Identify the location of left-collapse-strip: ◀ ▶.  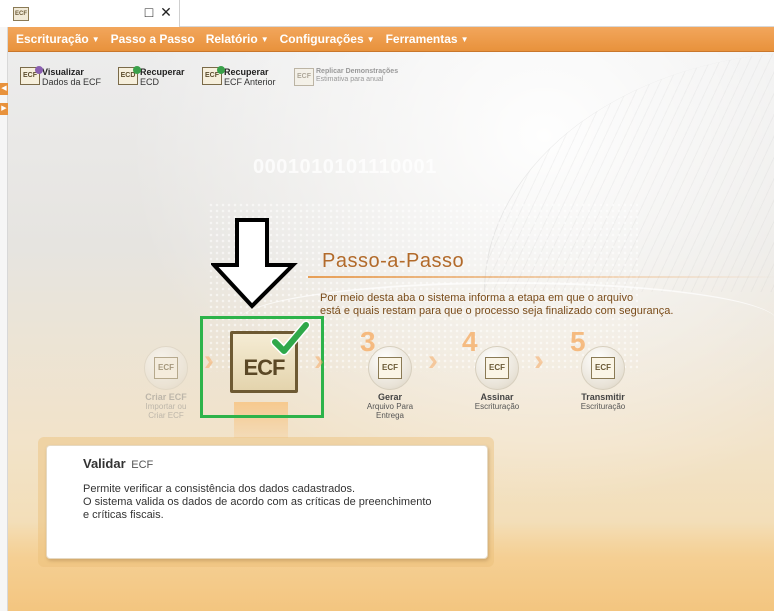
(4, 319).